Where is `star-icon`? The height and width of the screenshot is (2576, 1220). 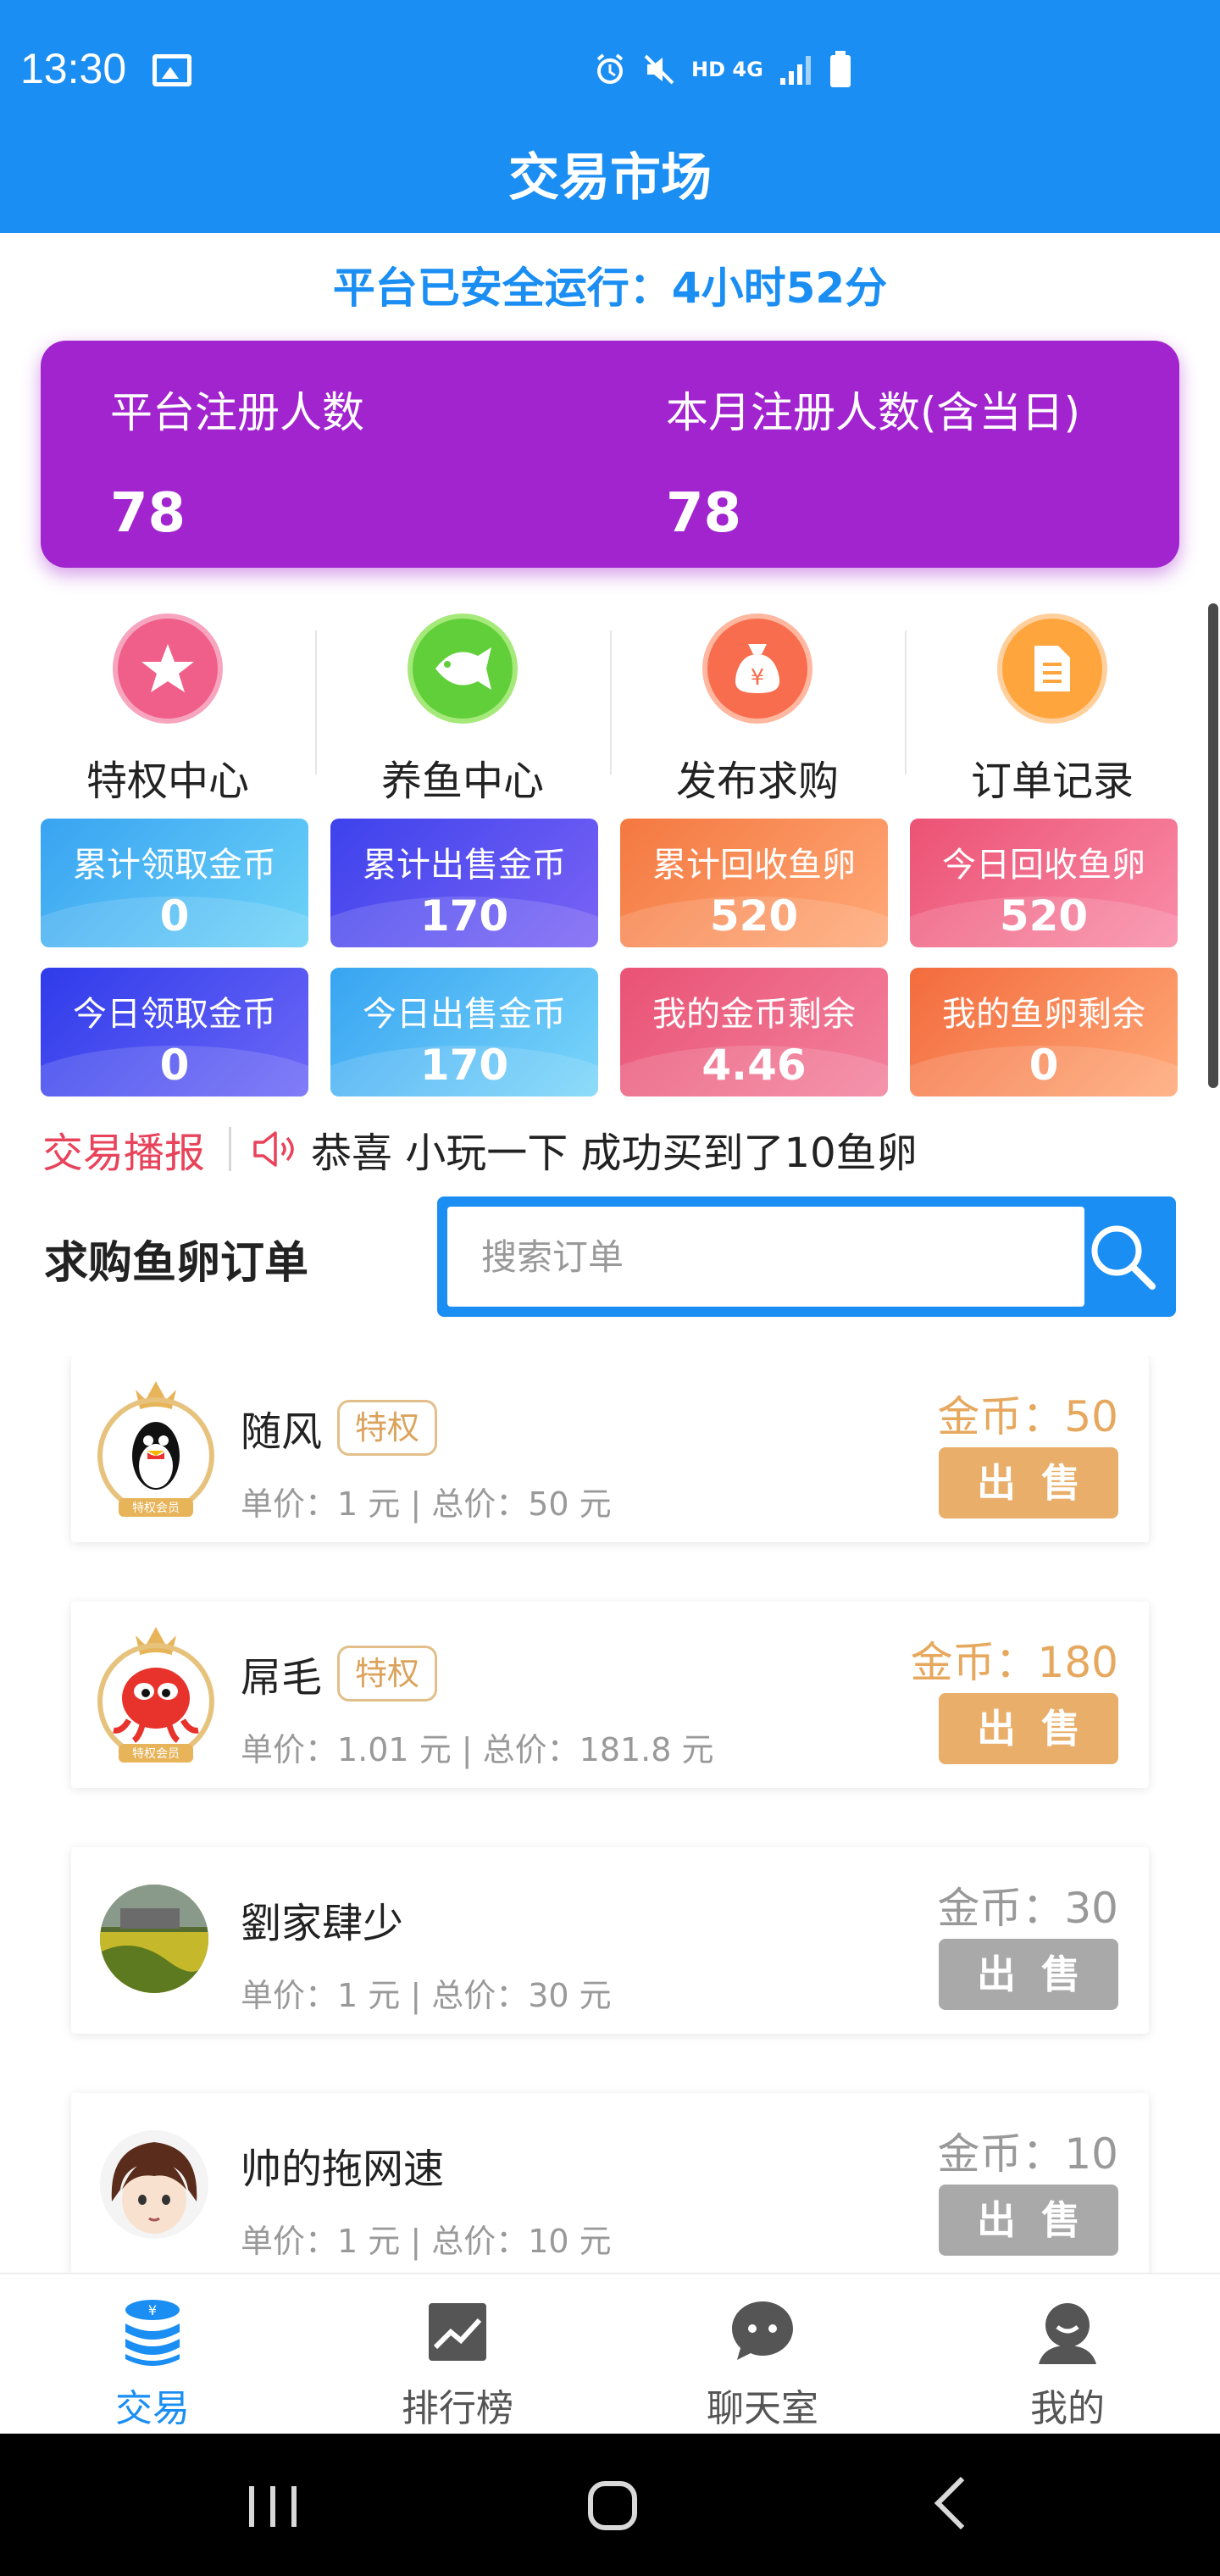
star-icon is located at coordinates (168, 668).